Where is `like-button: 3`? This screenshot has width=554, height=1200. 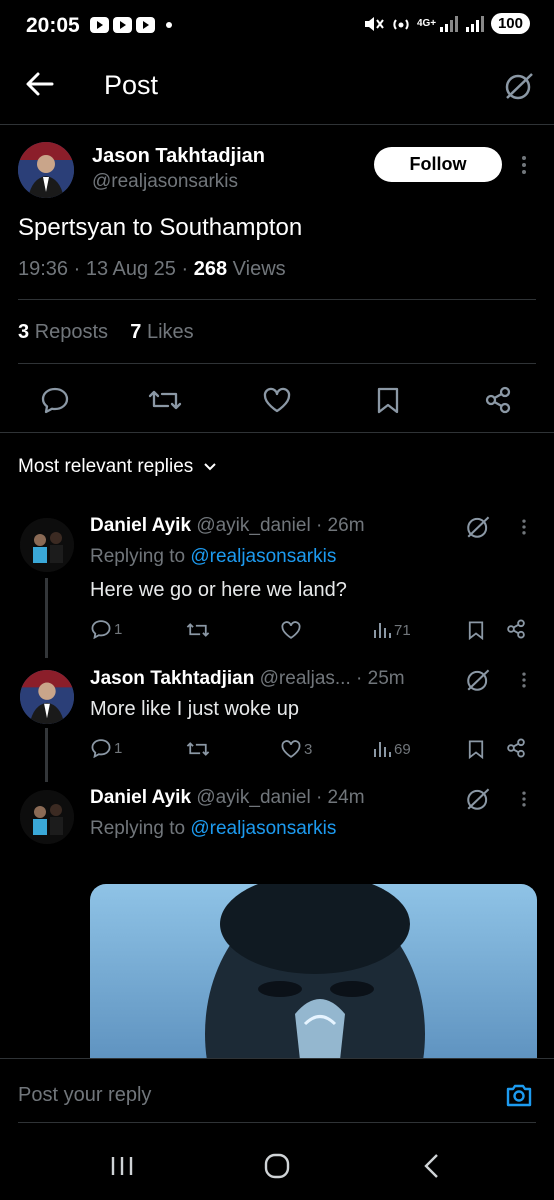
like-button: 3 is located at coordinates (296, 749).